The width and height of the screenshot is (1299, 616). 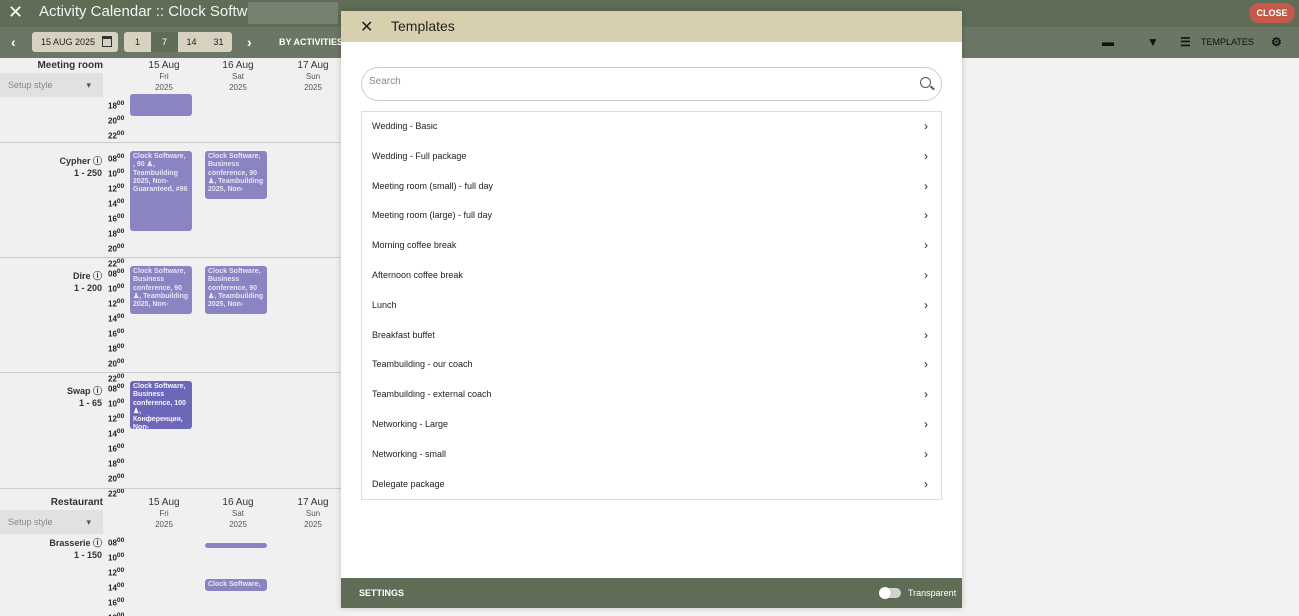 What do you see at coordinates (75, 42) in the screenshot?
I see `date-picker: 15 AUG 2025` at bounding box center [75, 42].